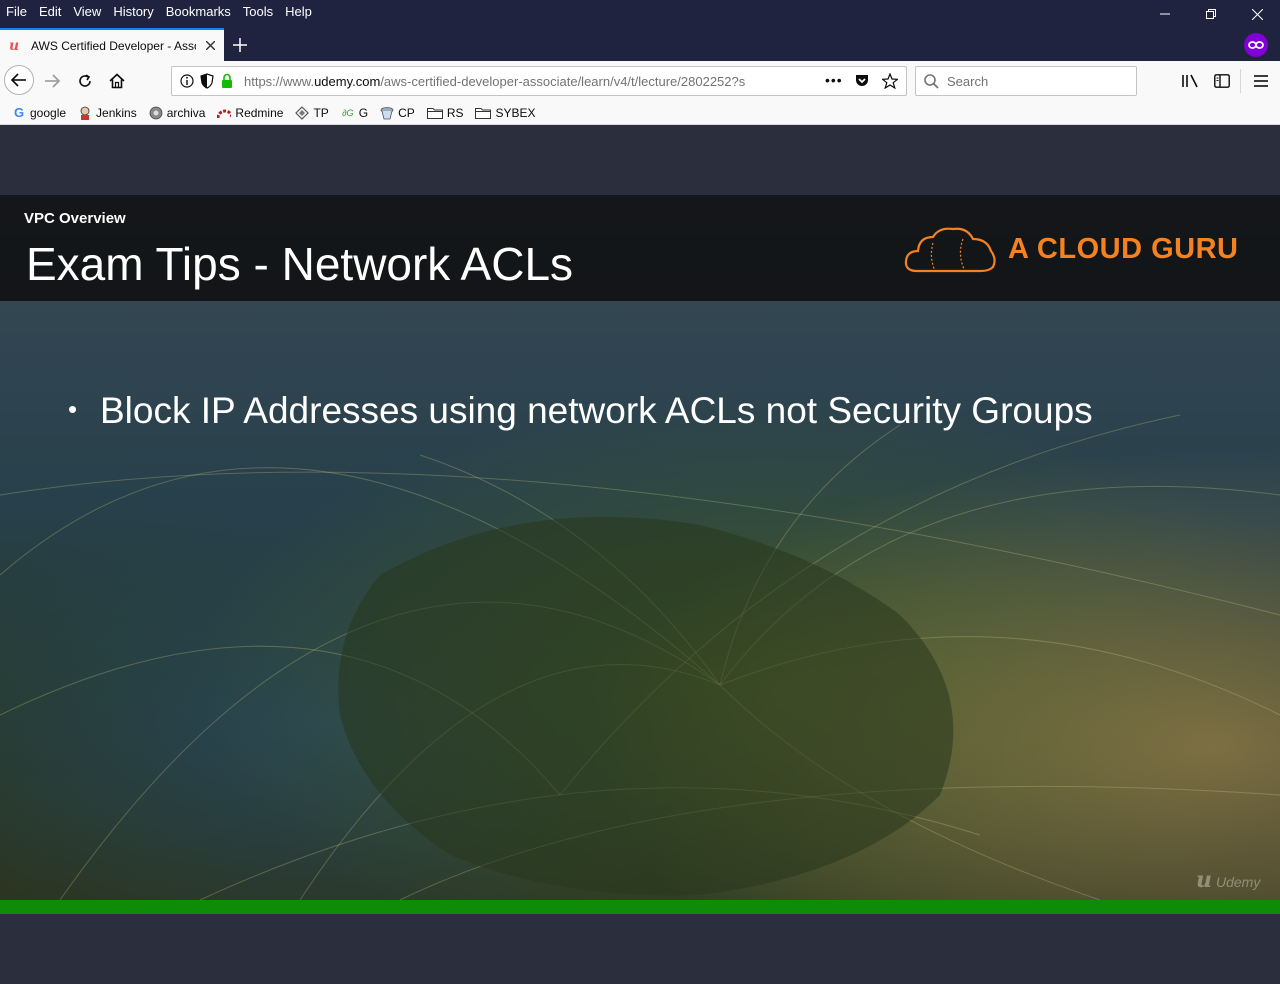 This screenshot has width=1280, height=984. I want to click on forward-arrow-icon, so click(52, 81).